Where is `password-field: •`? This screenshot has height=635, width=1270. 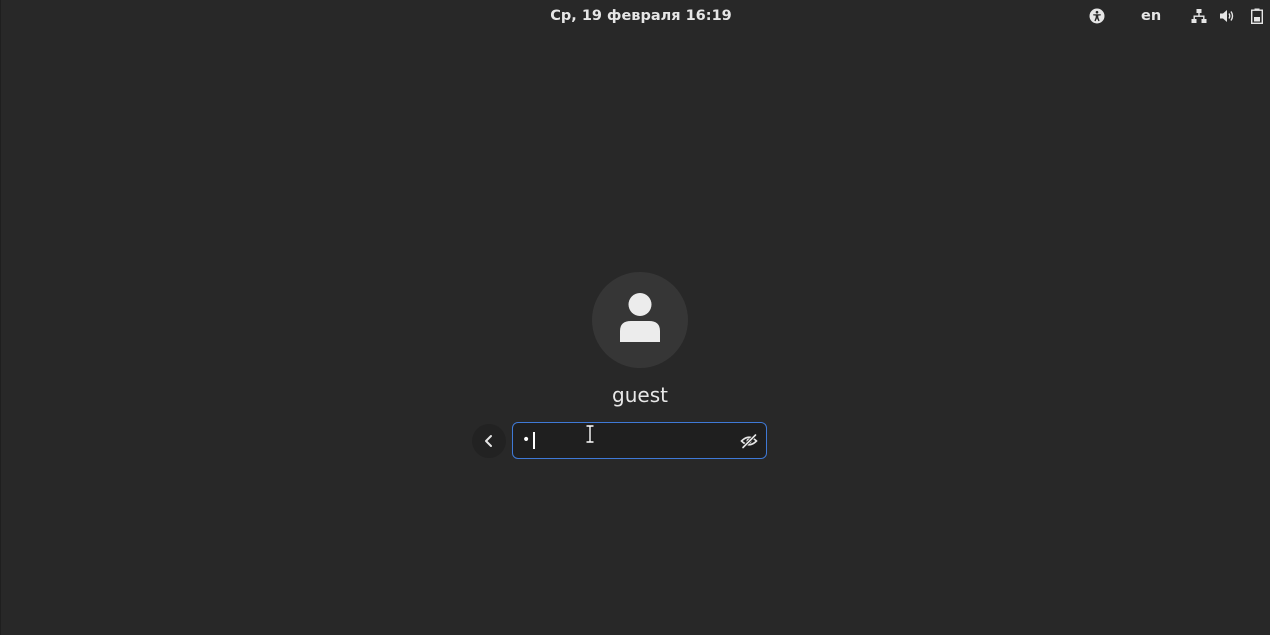 password-field: • is located at coordinates (639, 440).